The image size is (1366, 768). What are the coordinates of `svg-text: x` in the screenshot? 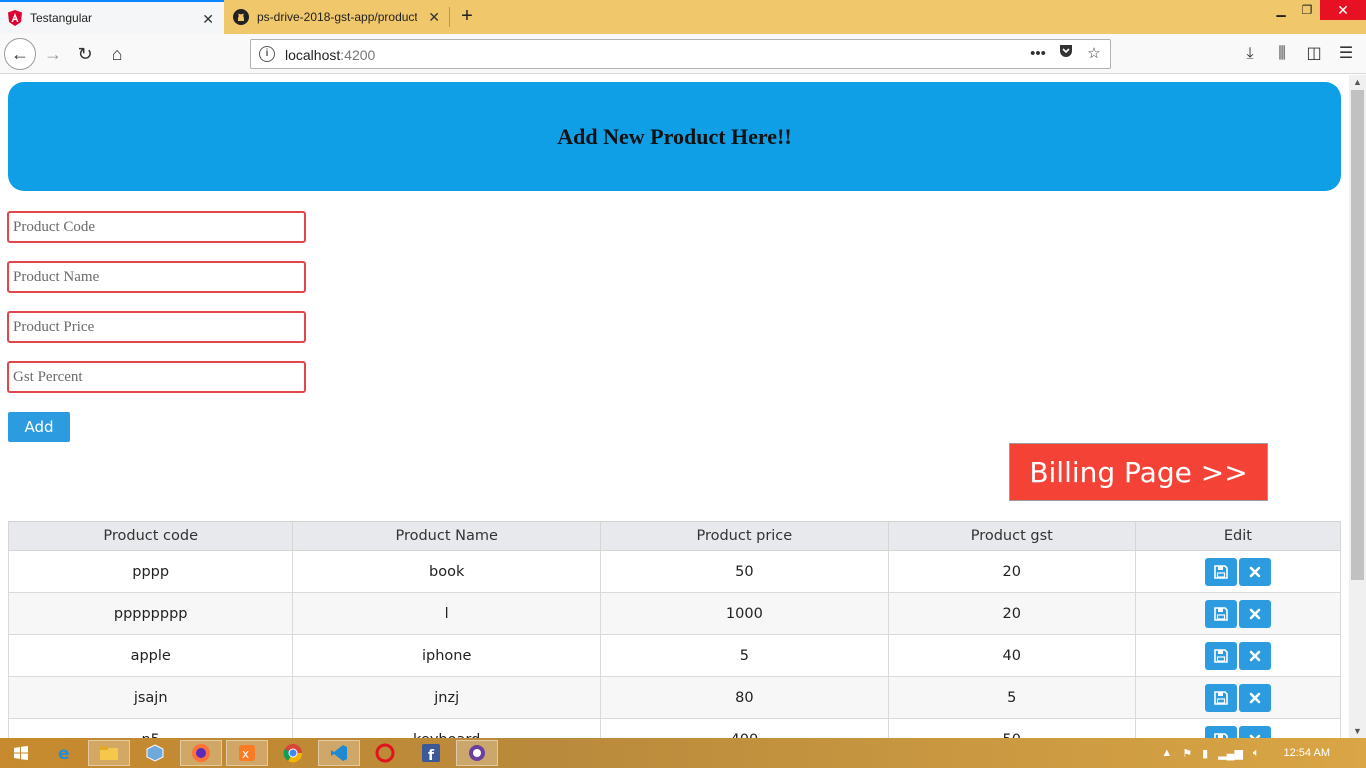 It's located at (245, 754).